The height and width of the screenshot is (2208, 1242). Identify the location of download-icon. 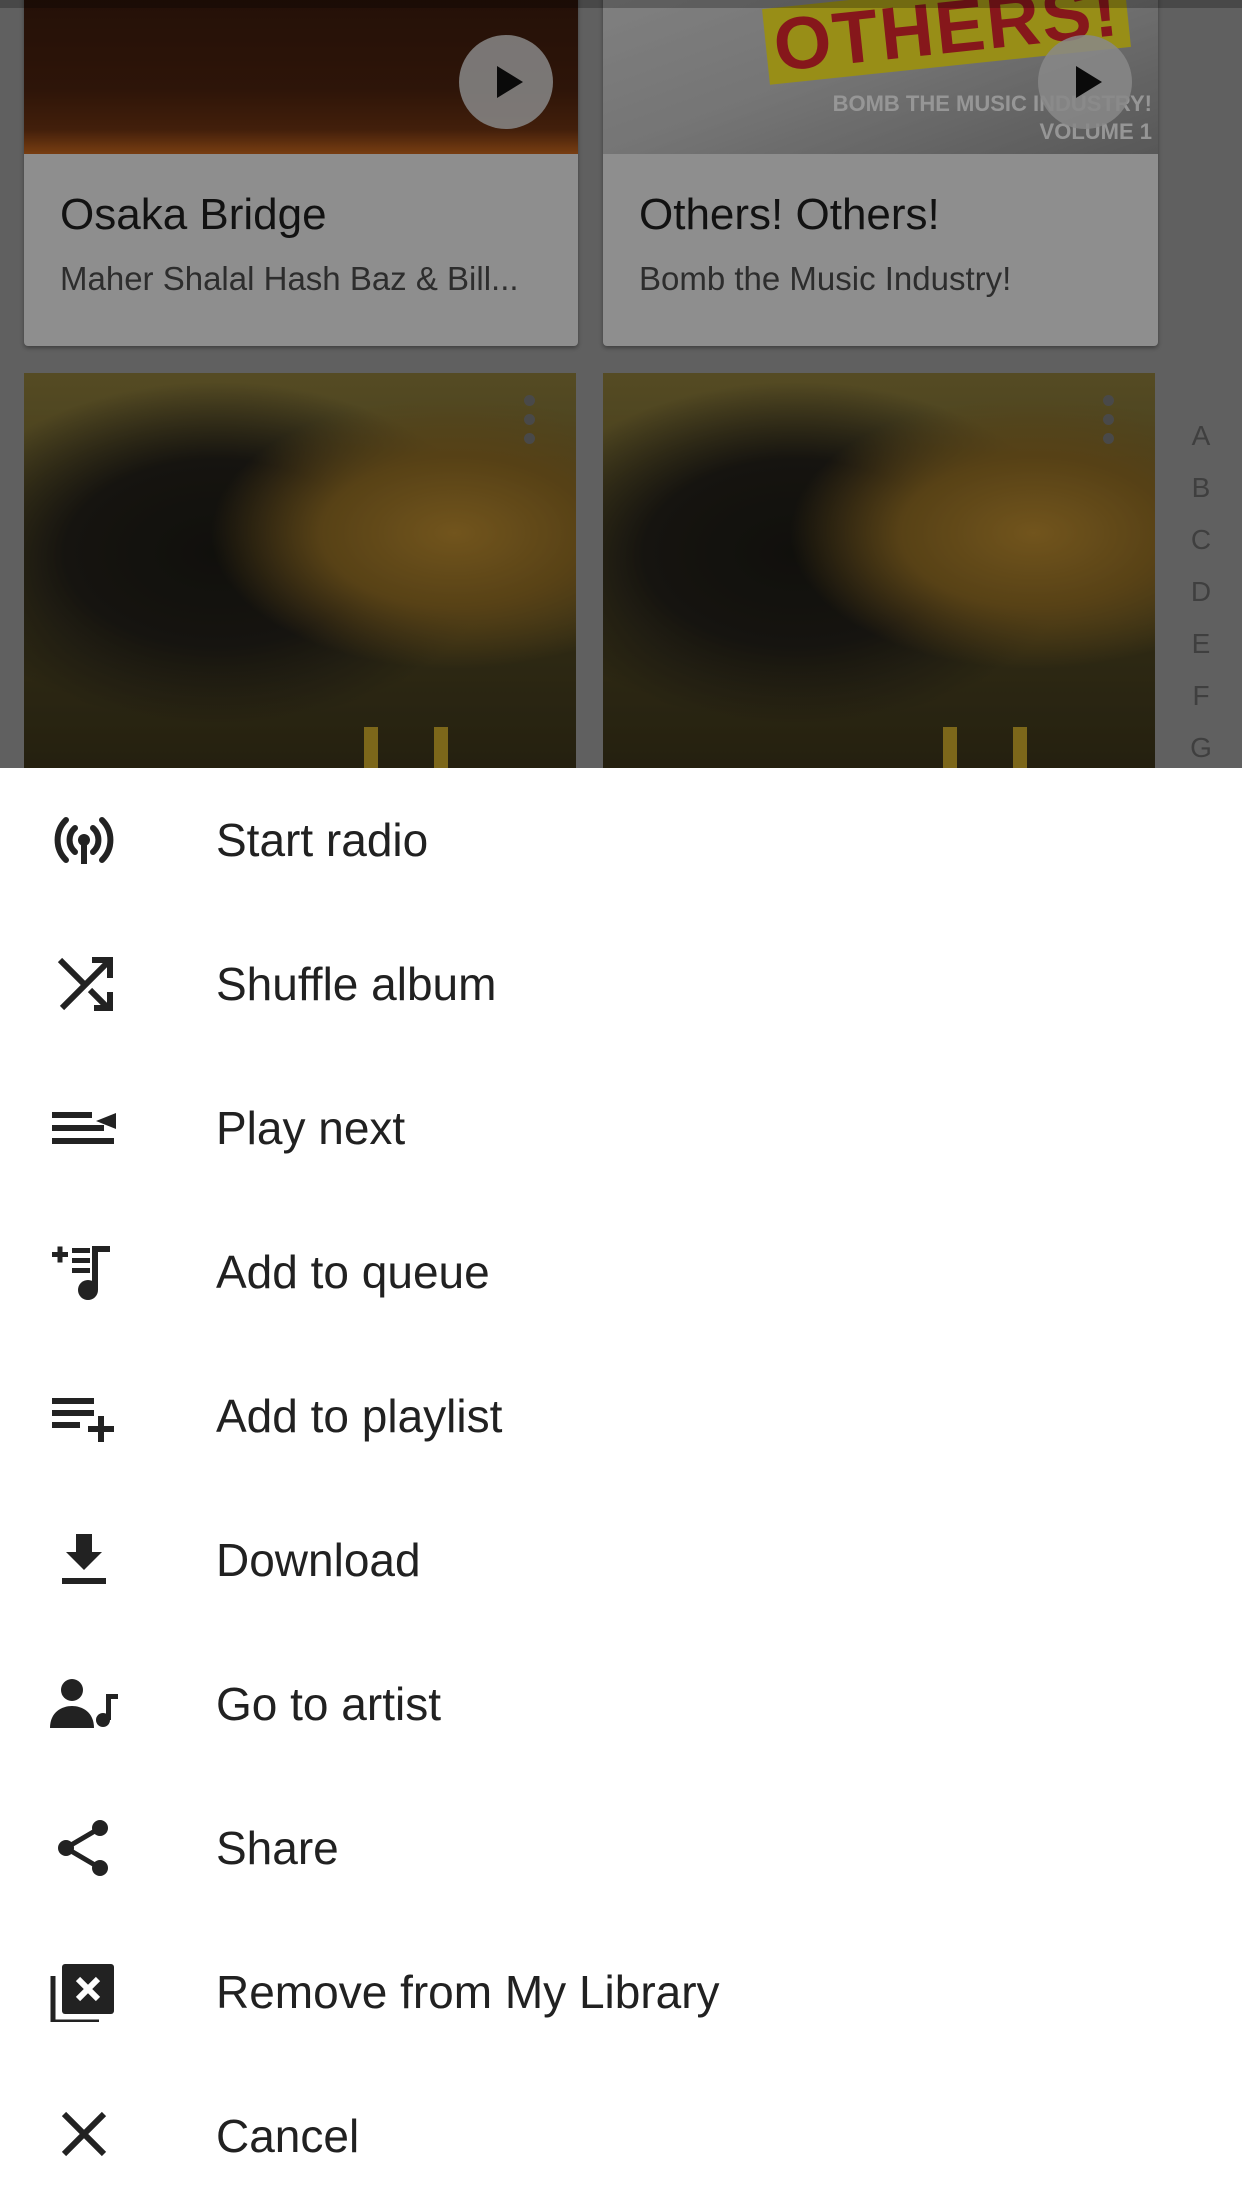
(84, 1559).